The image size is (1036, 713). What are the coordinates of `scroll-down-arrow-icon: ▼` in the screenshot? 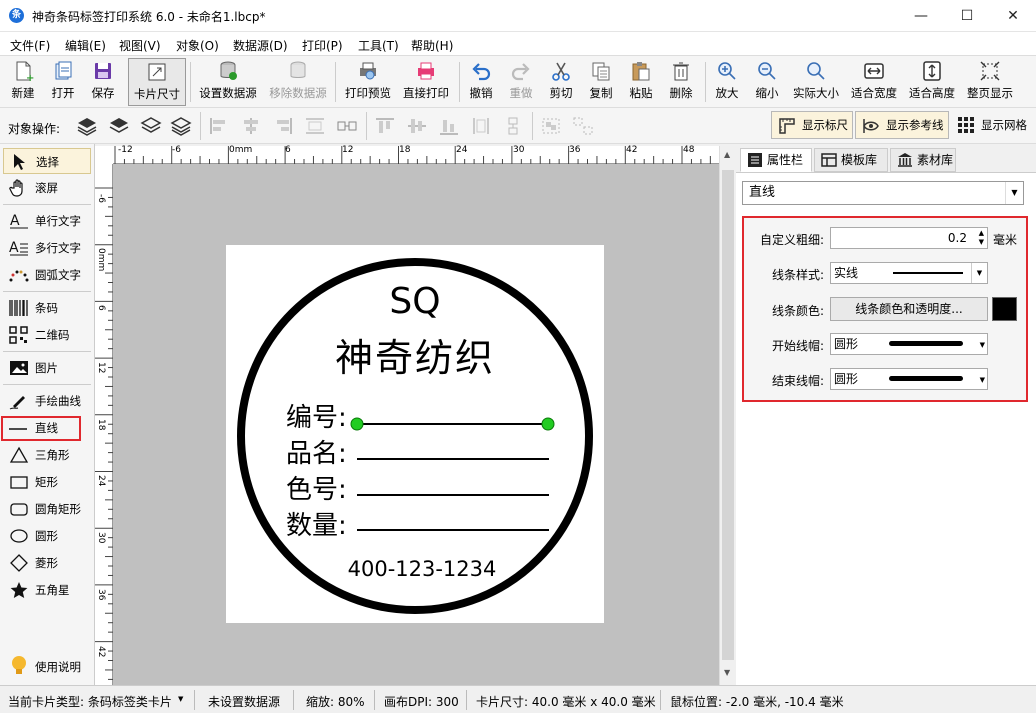 It's located at (727, 672).